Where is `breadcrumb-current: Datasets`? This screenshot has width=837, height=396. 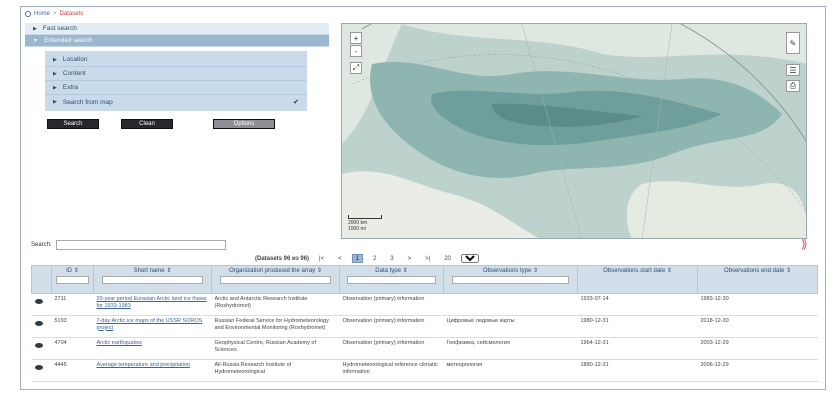
breadcrumb-current: Datasets is located at coordinates (71, 14).